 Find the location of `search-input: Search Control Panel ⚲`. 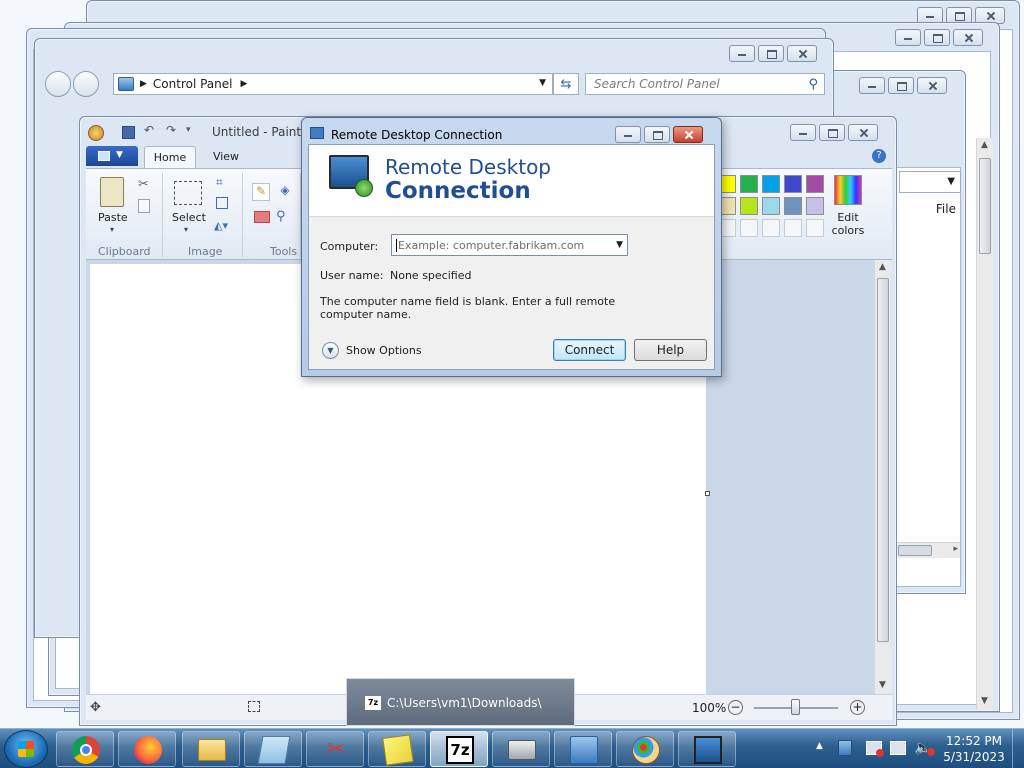

search-input: Search Control Panel ⚲ is located at coordinates (705, 84).